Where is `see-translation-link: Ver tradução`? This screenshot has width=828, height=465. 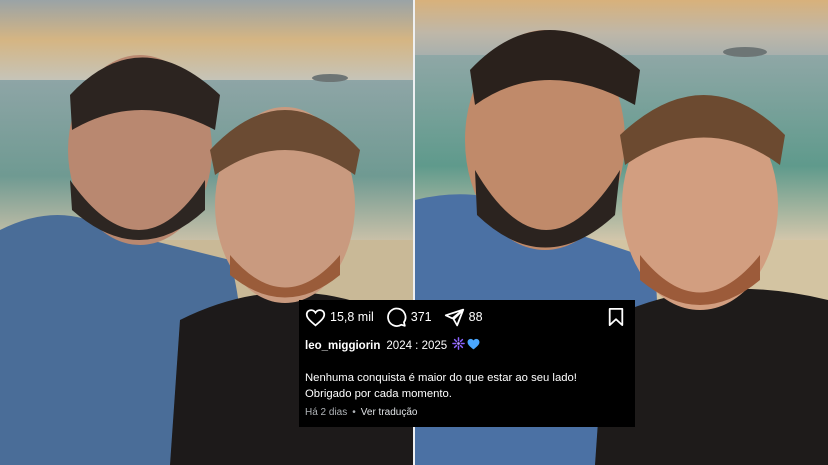 see-translation-link: Ver tradução is located at coordinates (389, 412).